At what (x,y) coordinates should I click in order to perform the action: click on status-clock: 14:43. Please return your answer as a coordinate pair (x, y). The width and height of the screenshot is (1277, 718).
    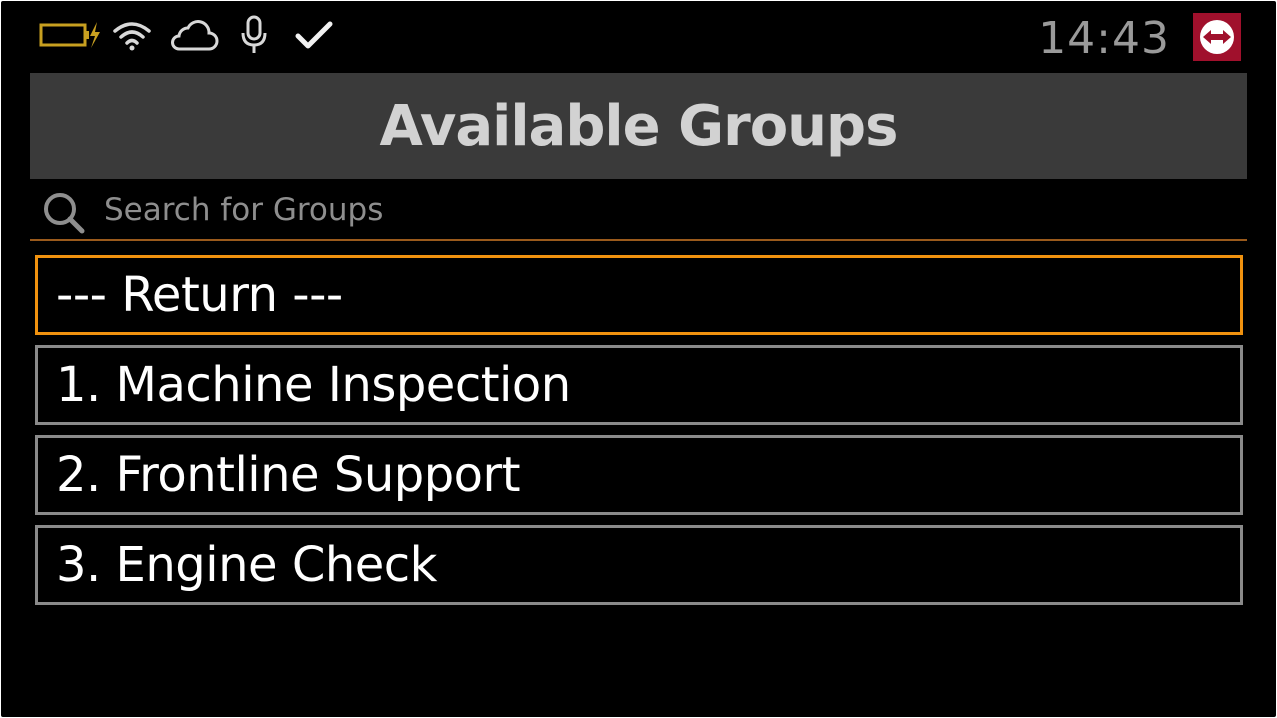
    Looking at the image, I should click on (1104, 38).